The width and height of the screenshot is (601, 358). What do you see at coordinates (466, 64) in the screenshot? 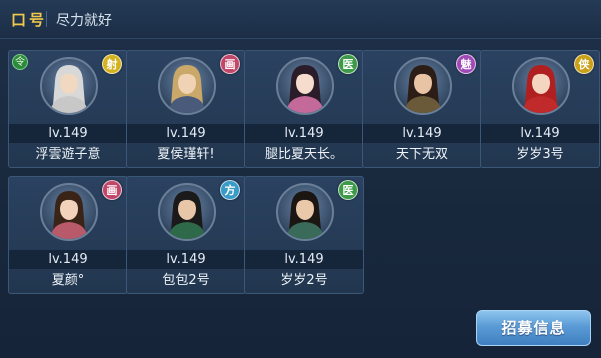
I see `class-badge-icon: 魅` at bounding box center [466, 64].